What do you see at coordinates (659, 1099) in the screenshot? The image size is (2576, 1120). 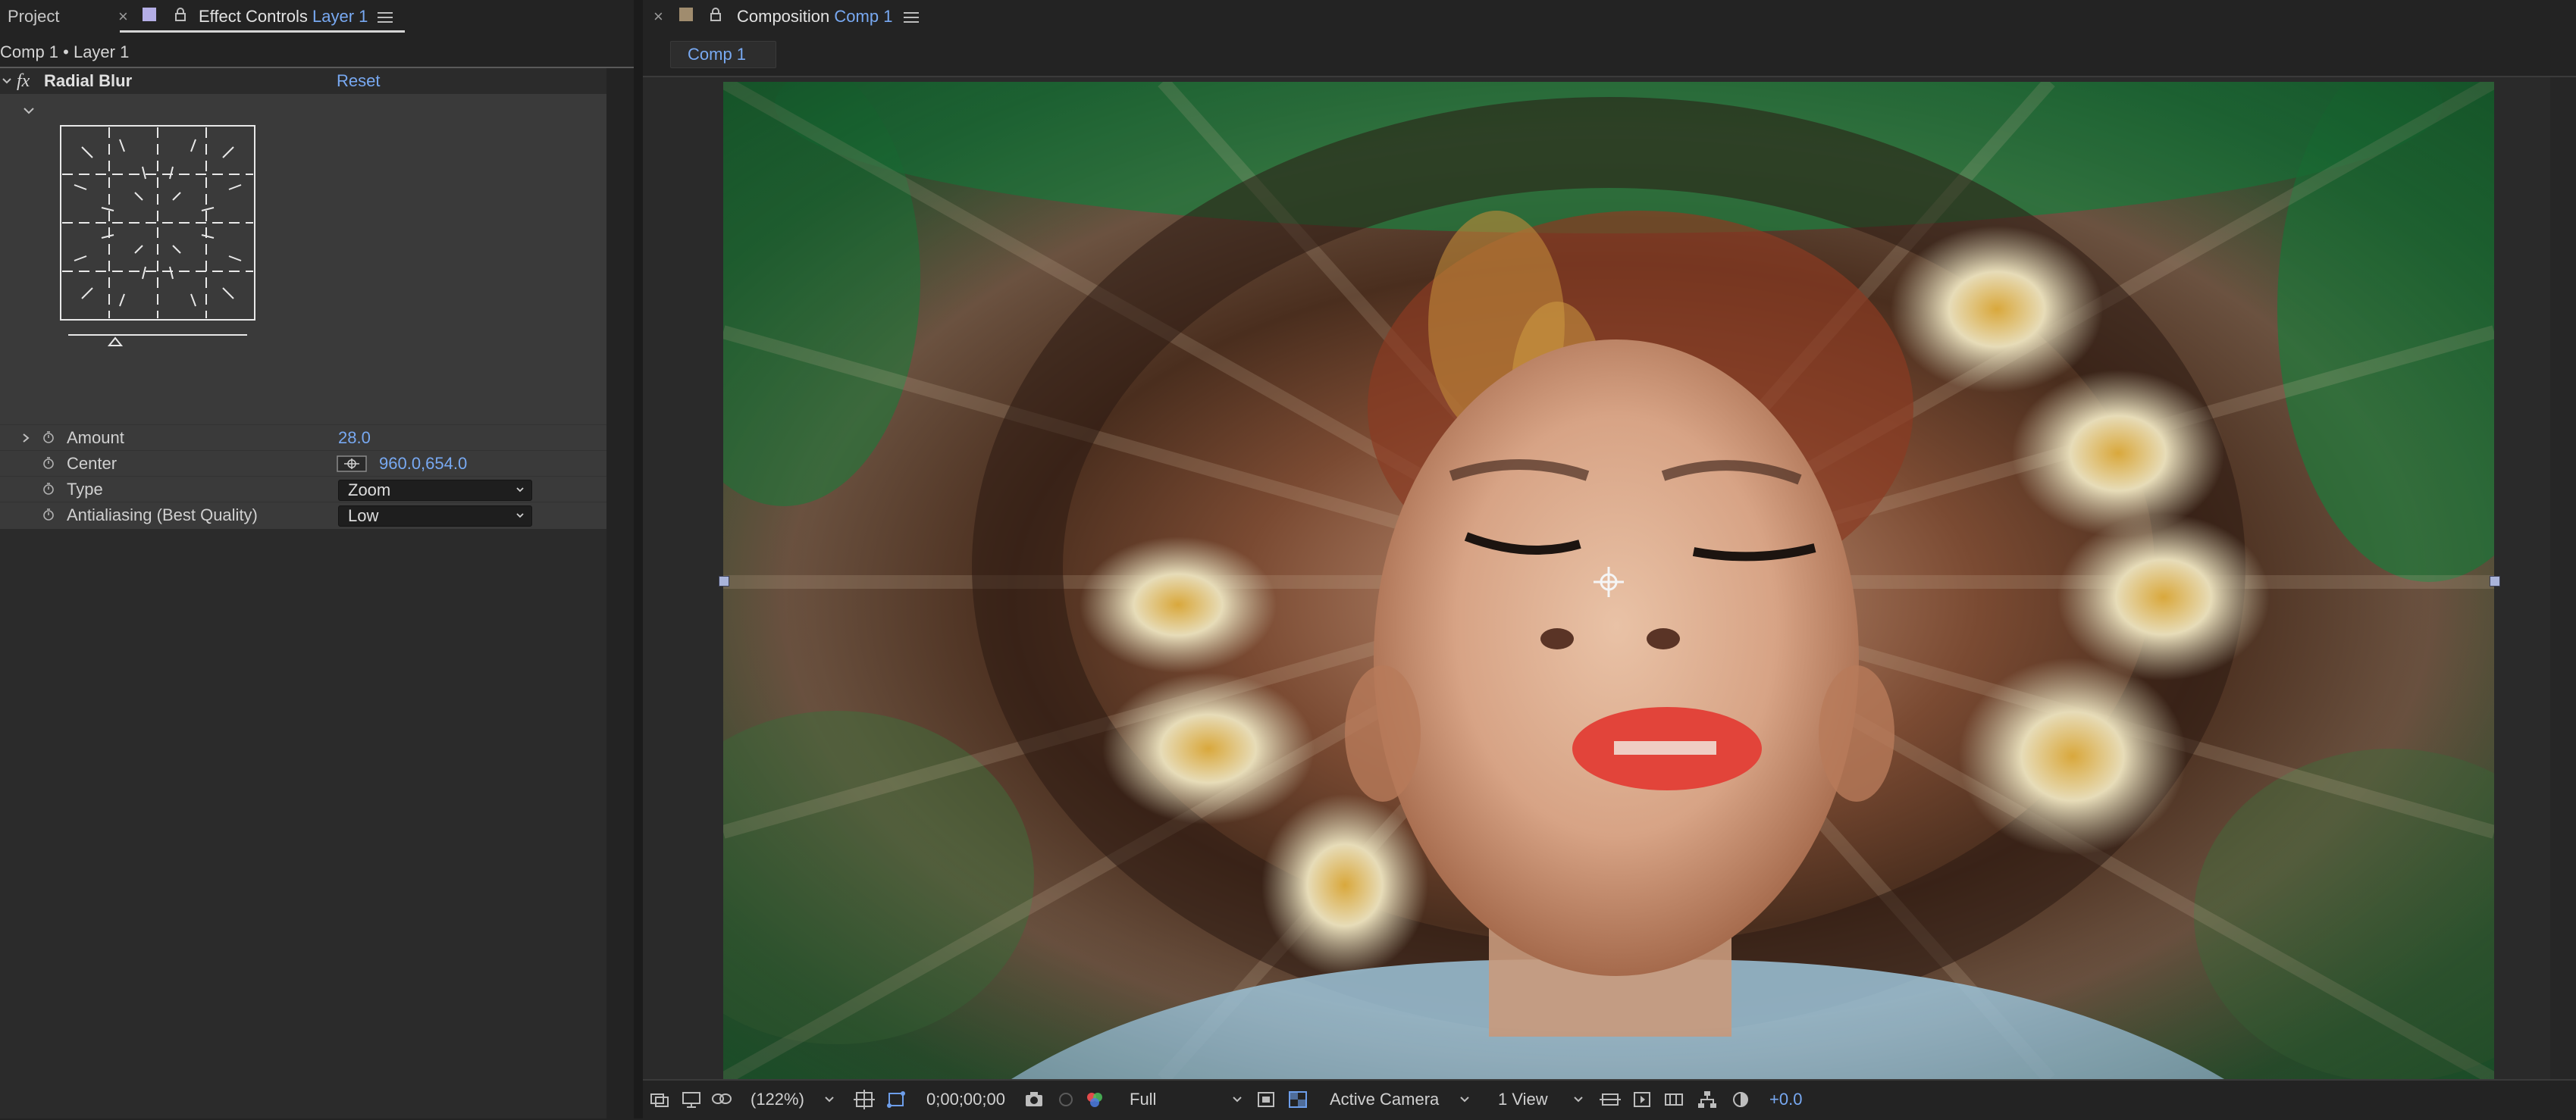 I see `always-preview-icon` at bounding box center [659, 1099].